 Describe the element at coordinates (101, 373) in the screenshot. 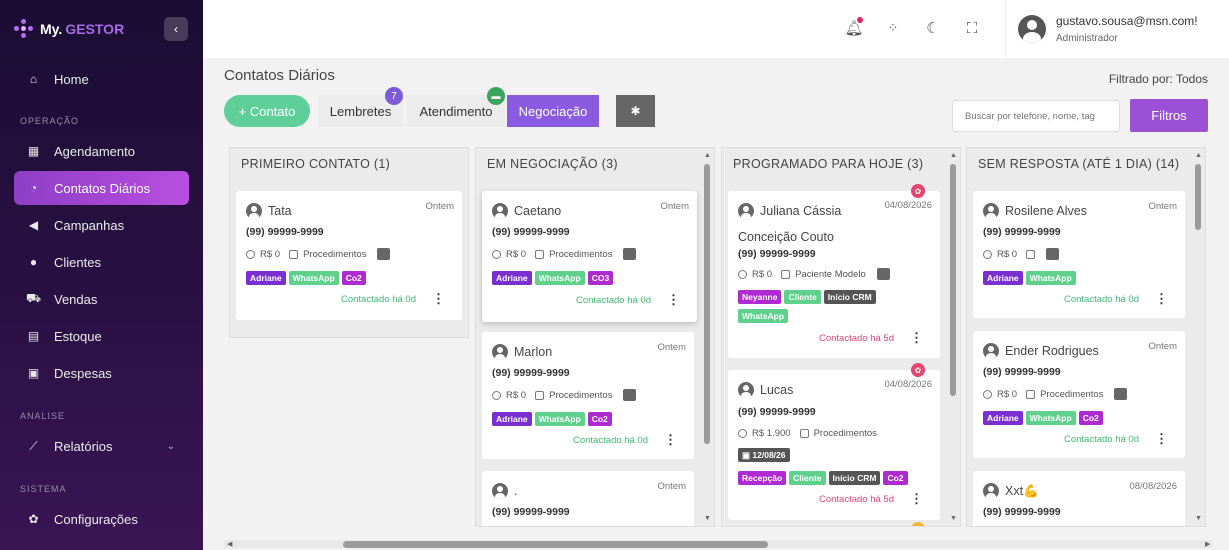

I see `sidebar-item-despesas: ▣ Despesas` at that location.